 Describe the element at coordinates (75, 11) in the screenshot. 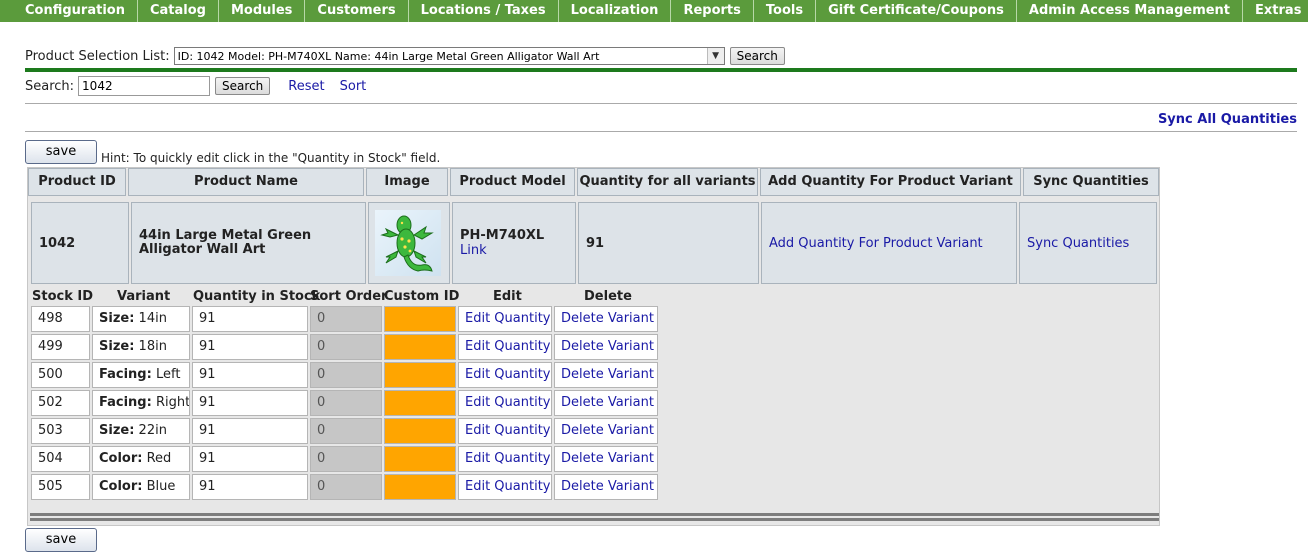

I see `nav-configuration: Configuration` at that location.